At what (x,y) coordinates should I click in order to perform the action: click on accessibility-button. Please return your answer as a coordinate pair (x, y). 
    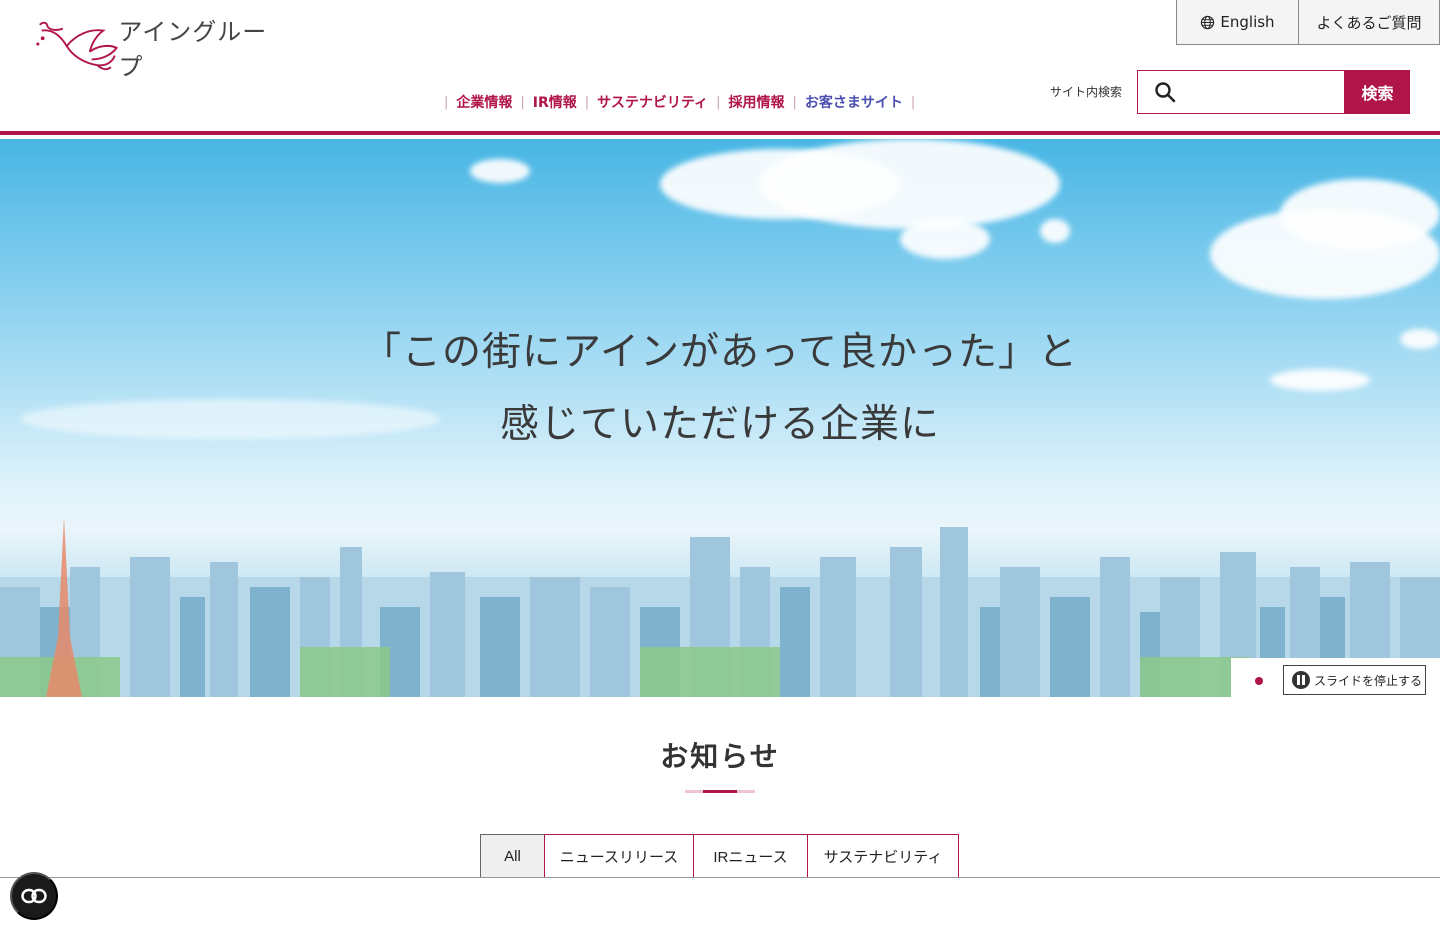
    Looking at the image, I should click on (34, 896).